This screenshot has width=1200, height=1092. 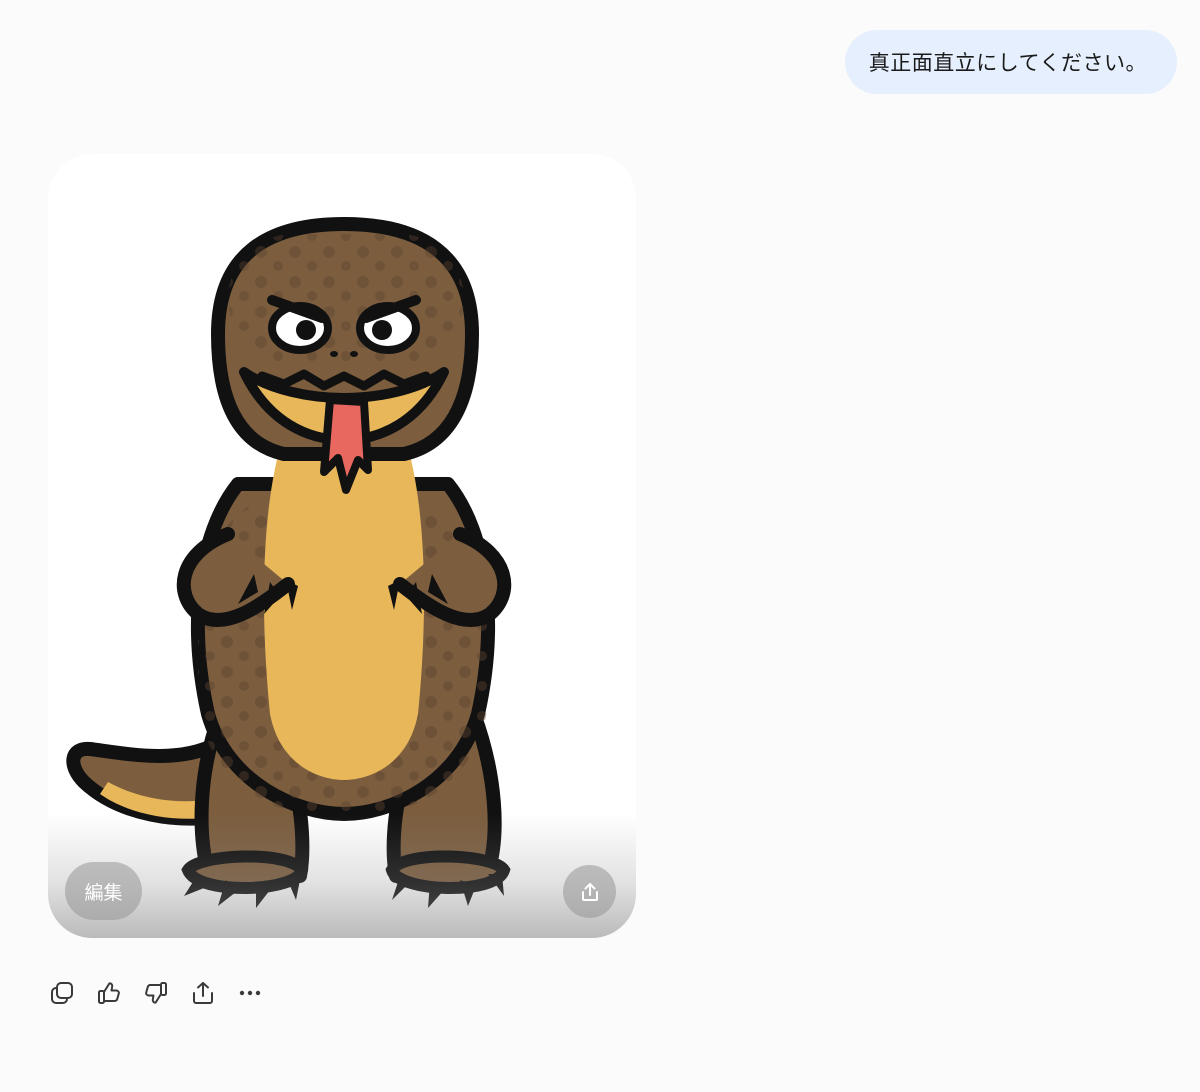 I want to click on edit-button-label: 編集, so click(x=103, y=892).